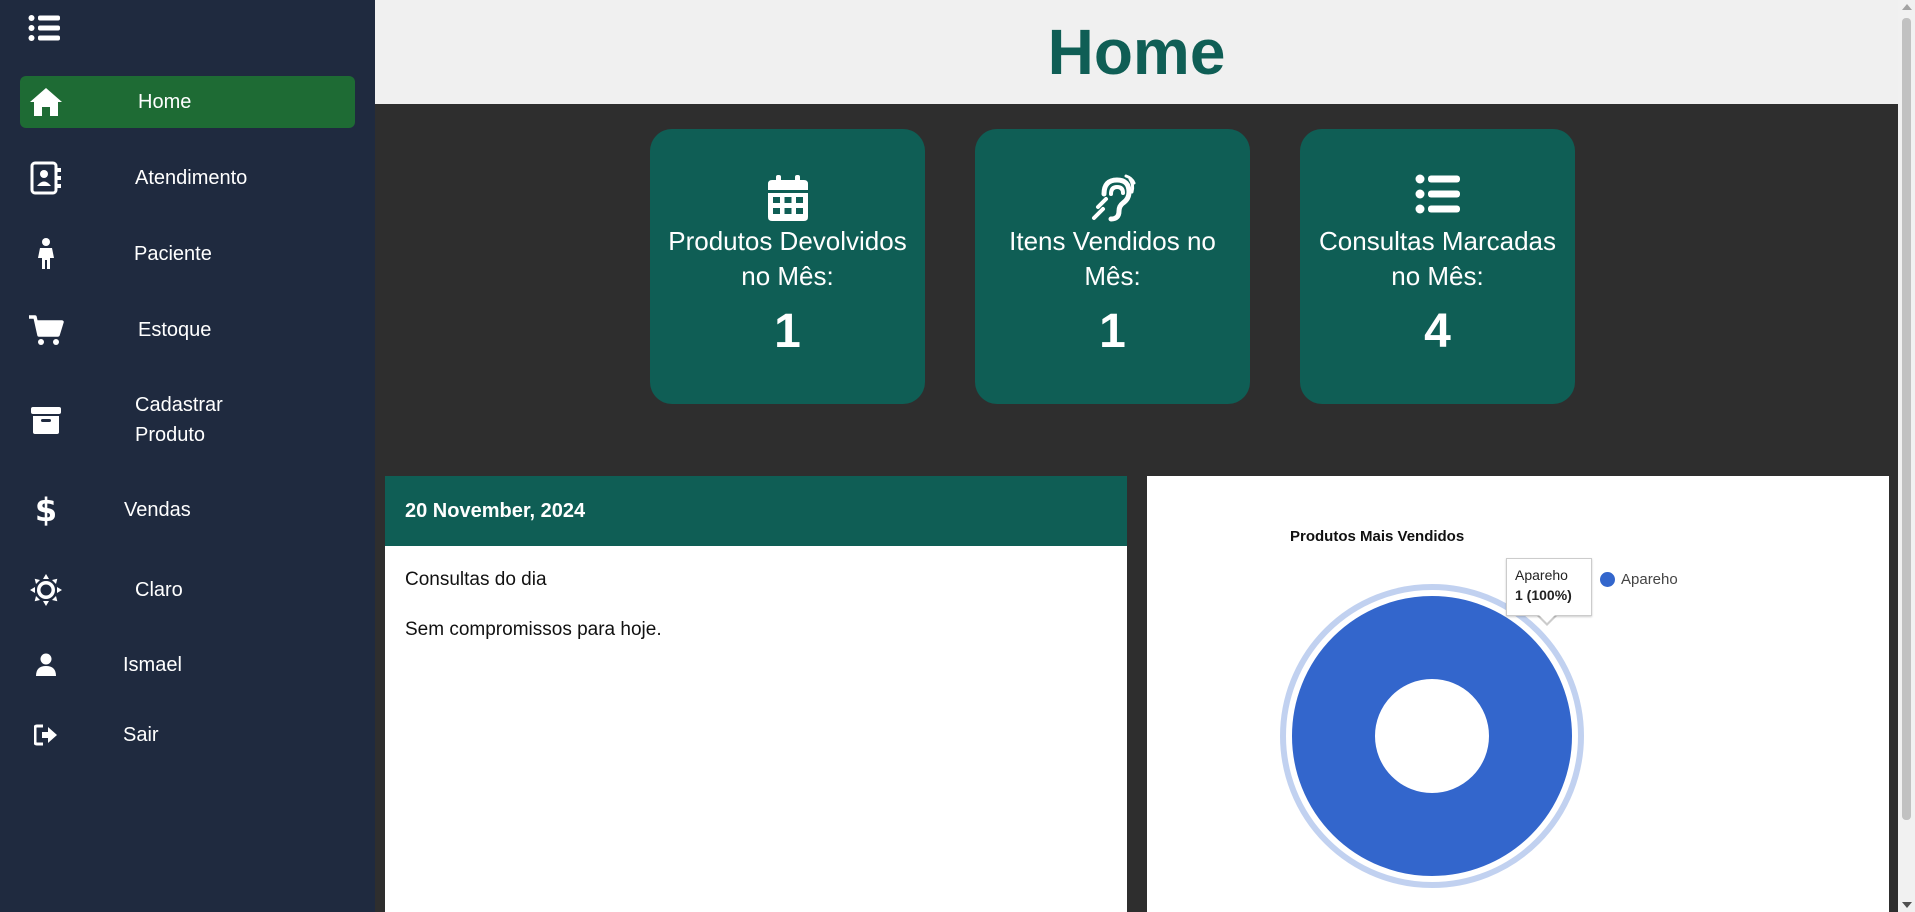  I want to click on page-title: Home, so click(1136, 52).